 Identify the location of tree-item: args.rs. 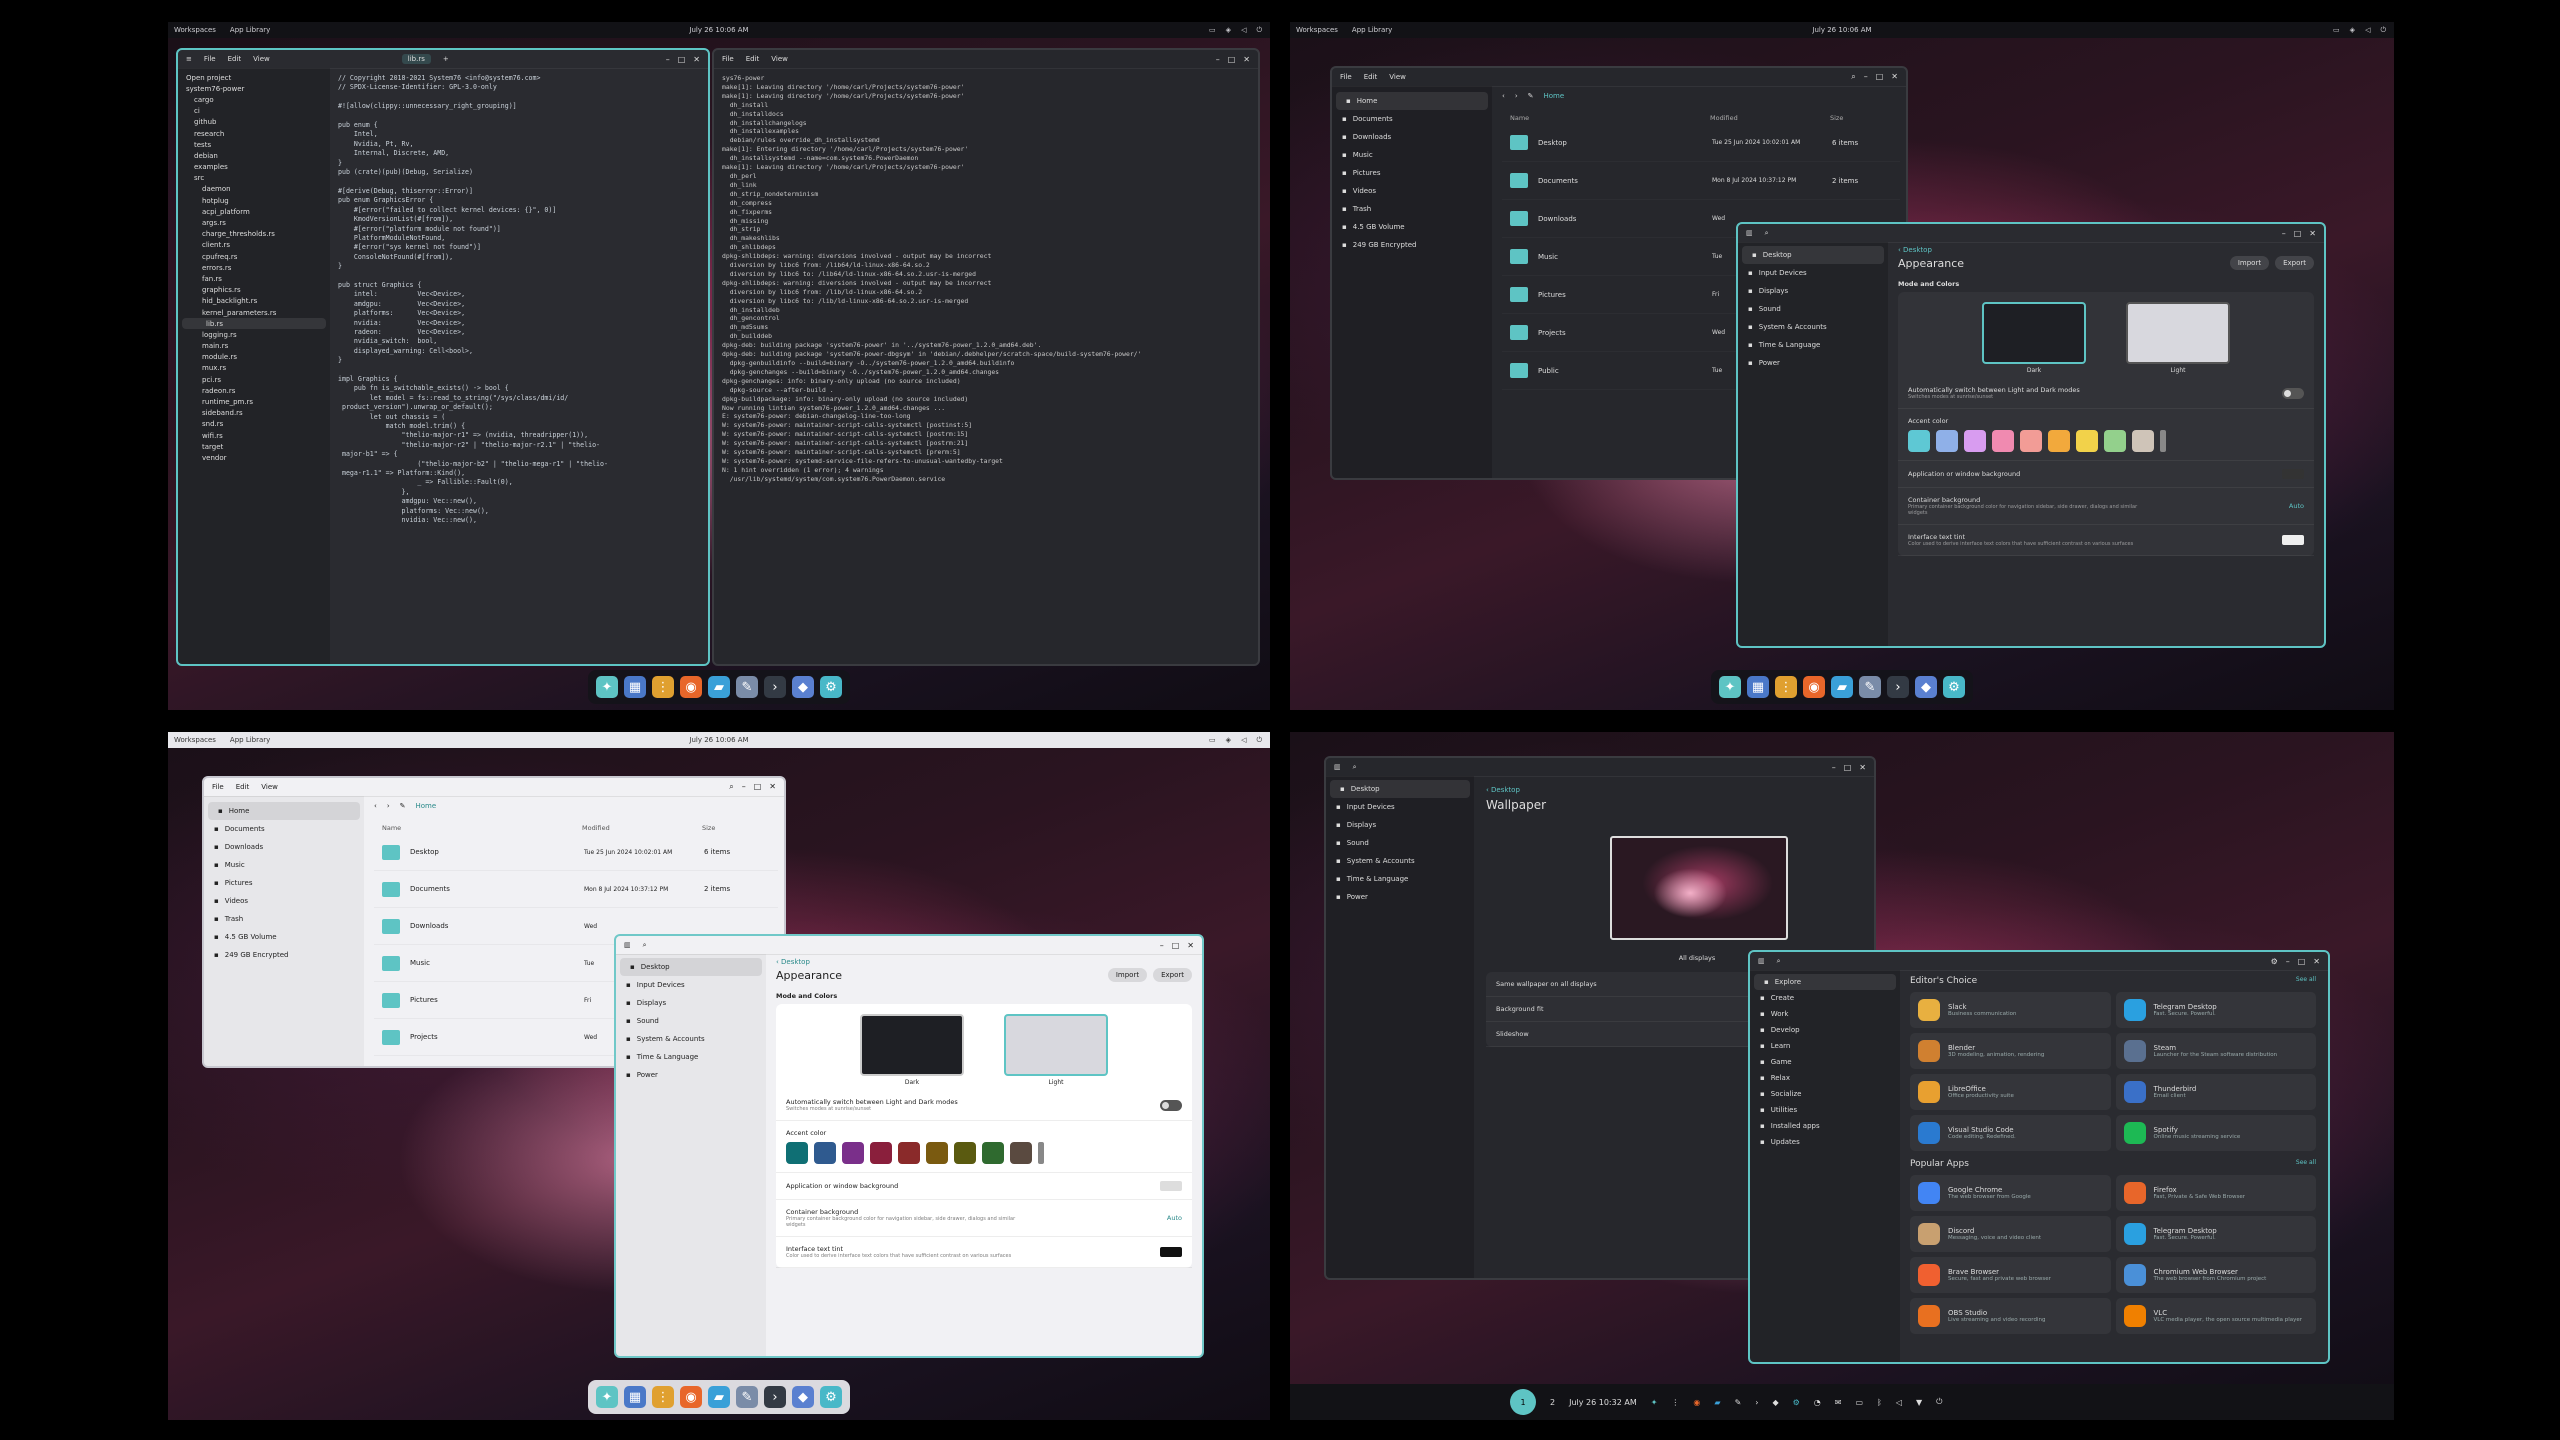
(254, 222).